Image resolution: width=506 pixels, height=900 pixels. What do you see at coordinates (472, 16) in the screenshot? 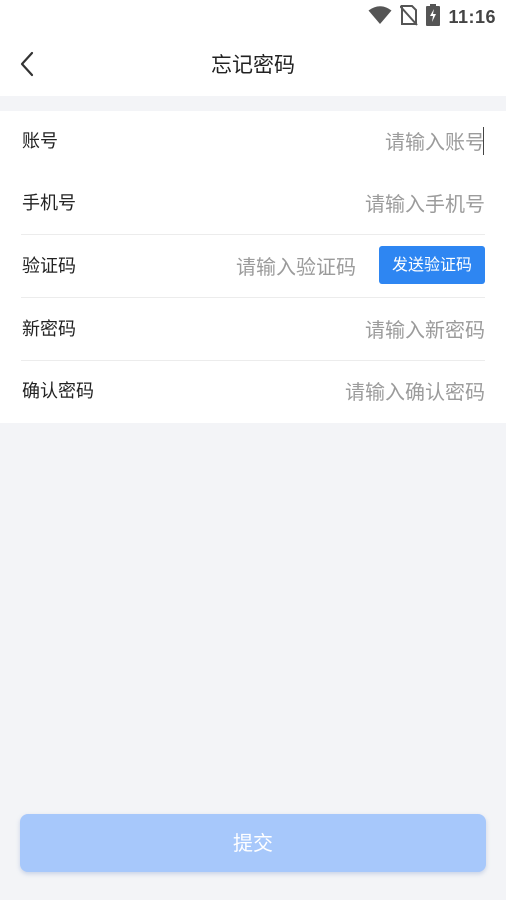
I see `status-time: 11:16` at bounding box center [472, 16].